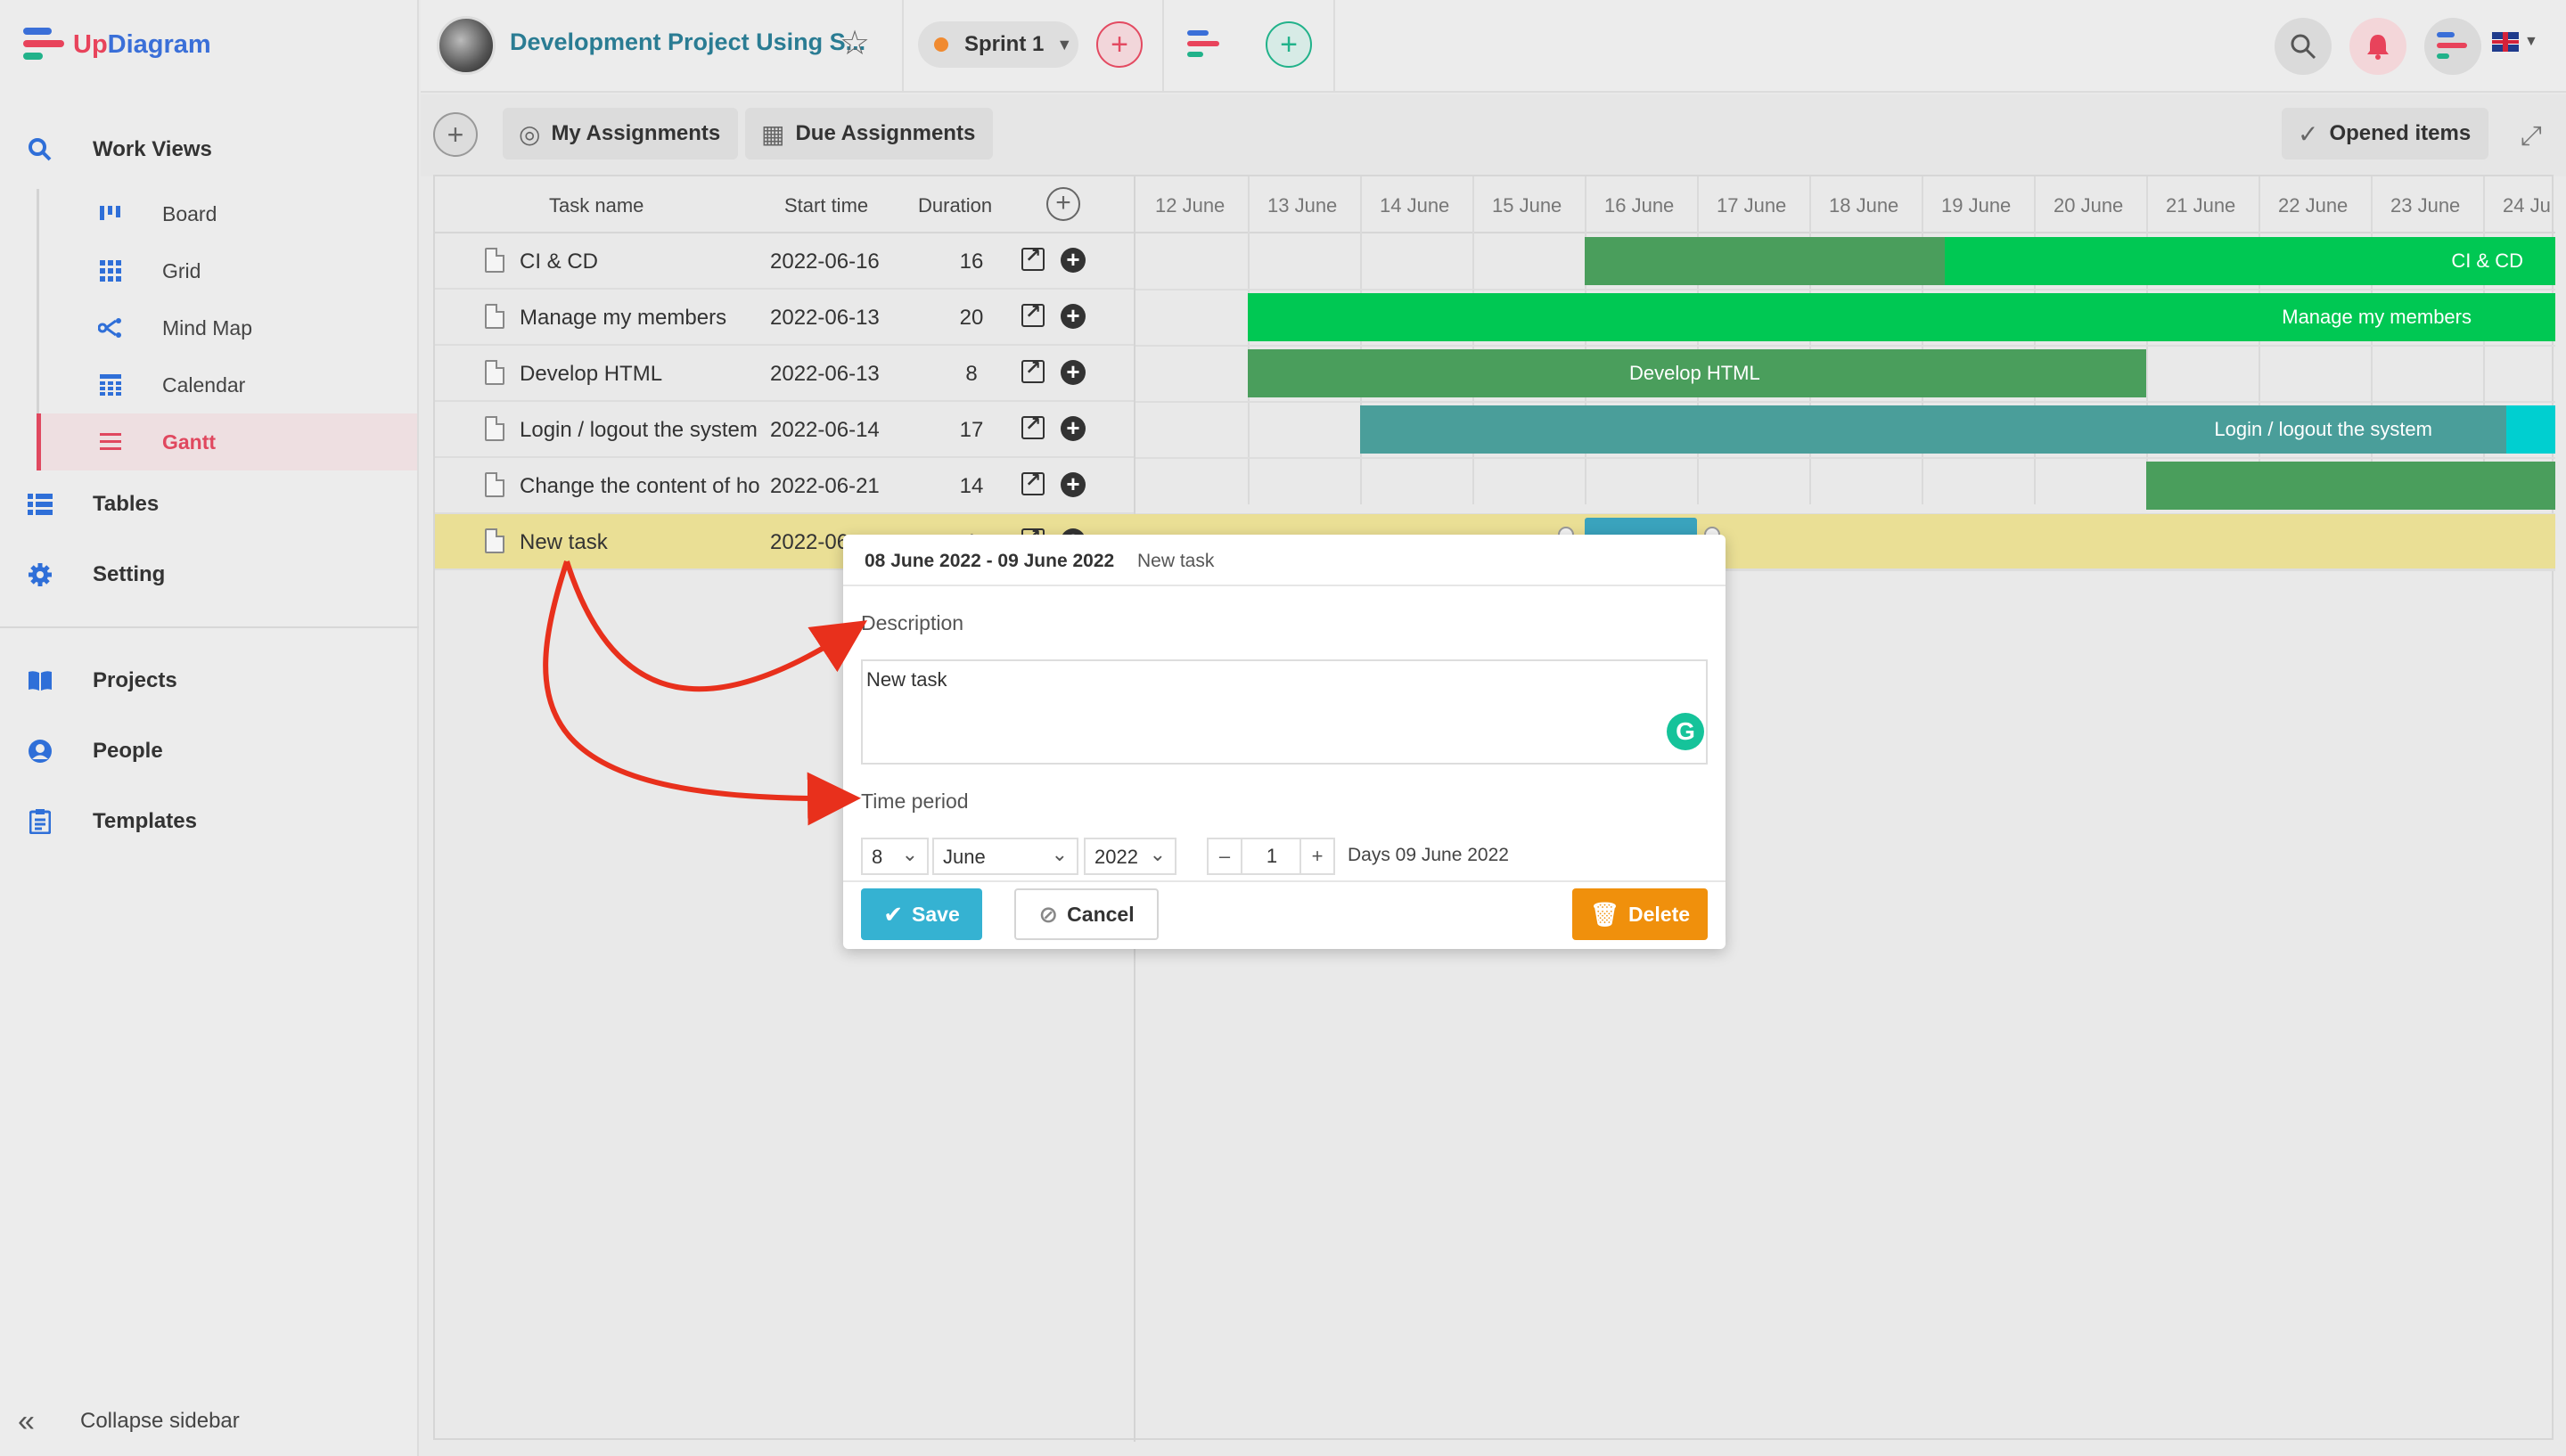 This screenshot has height=1456, width=2566. What do you see at coordinates (1659, 914) in the screenshot?
I see `delete-label: Delete` at bounding box center [1659, 914].